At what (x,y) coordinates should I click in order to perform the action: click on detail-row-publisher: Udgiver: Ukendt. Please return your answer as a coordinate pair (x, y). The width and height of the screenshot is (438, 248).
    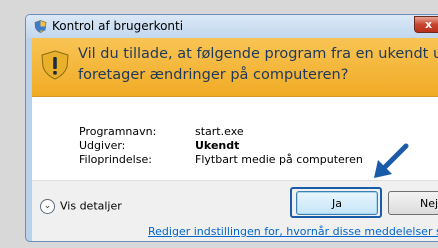
    Looking at the image, I should click on (159, 145).